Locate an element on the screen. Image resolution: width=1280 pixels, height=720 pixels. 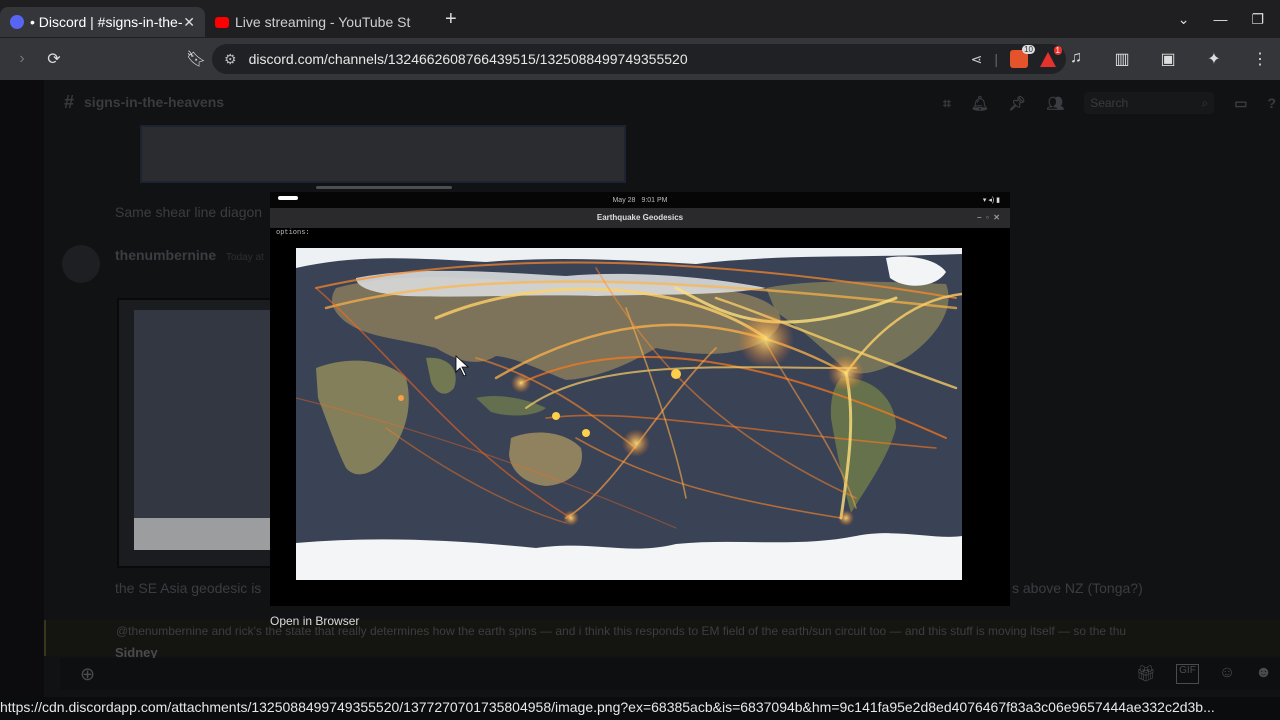
youtube-favicon-icon is located at coordinates (222, 22).